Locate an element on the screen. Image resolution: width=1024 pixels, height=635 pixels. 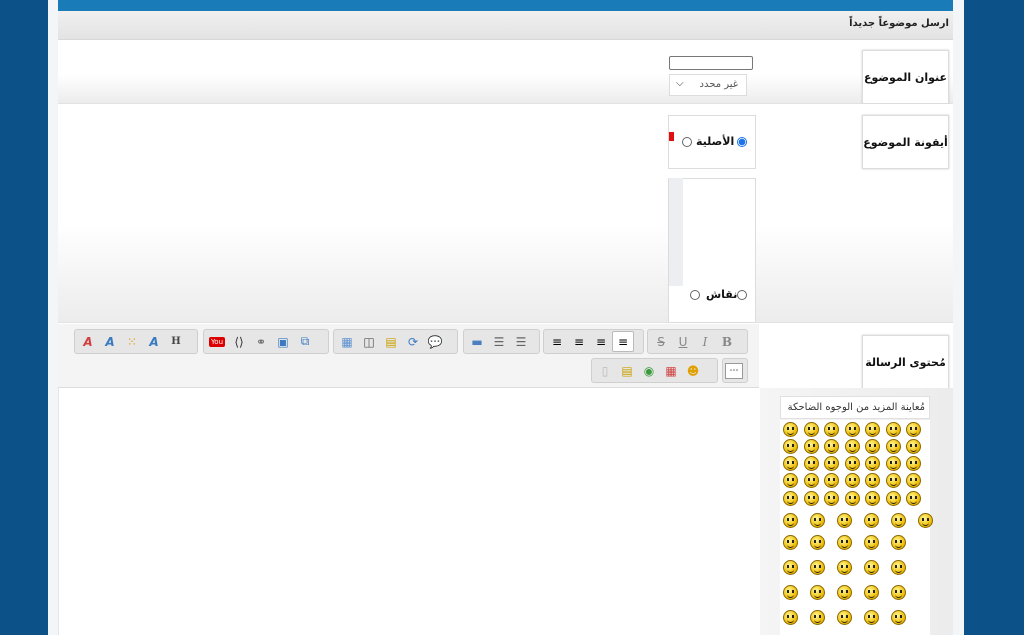
refresh-button: ⟳ is located at coordinates (413, 341).